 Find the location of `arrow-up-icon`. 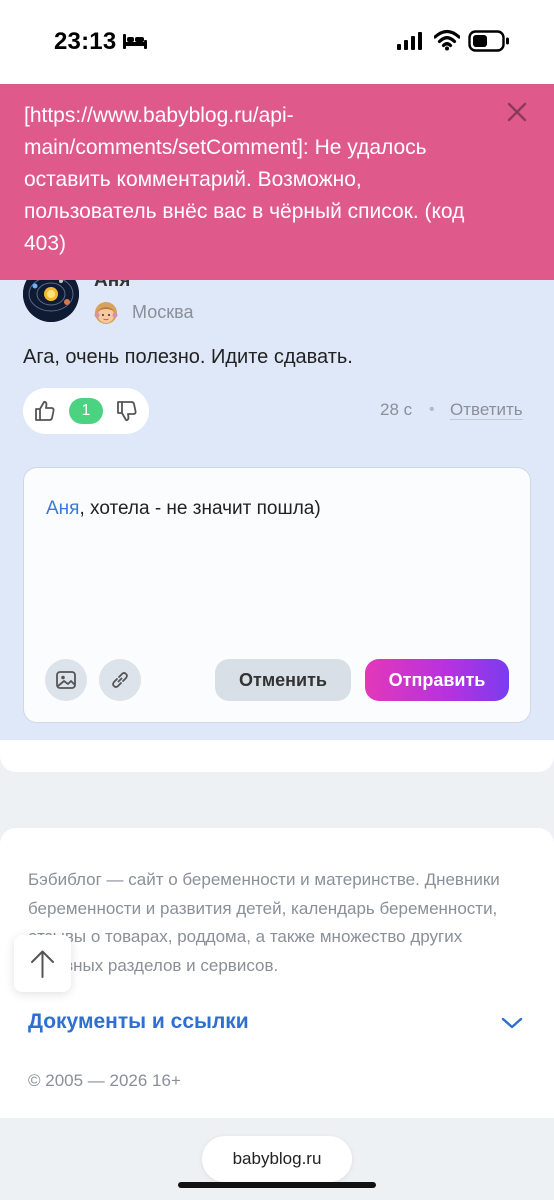

arrow-up-icon is located at coordinates (42, 964).